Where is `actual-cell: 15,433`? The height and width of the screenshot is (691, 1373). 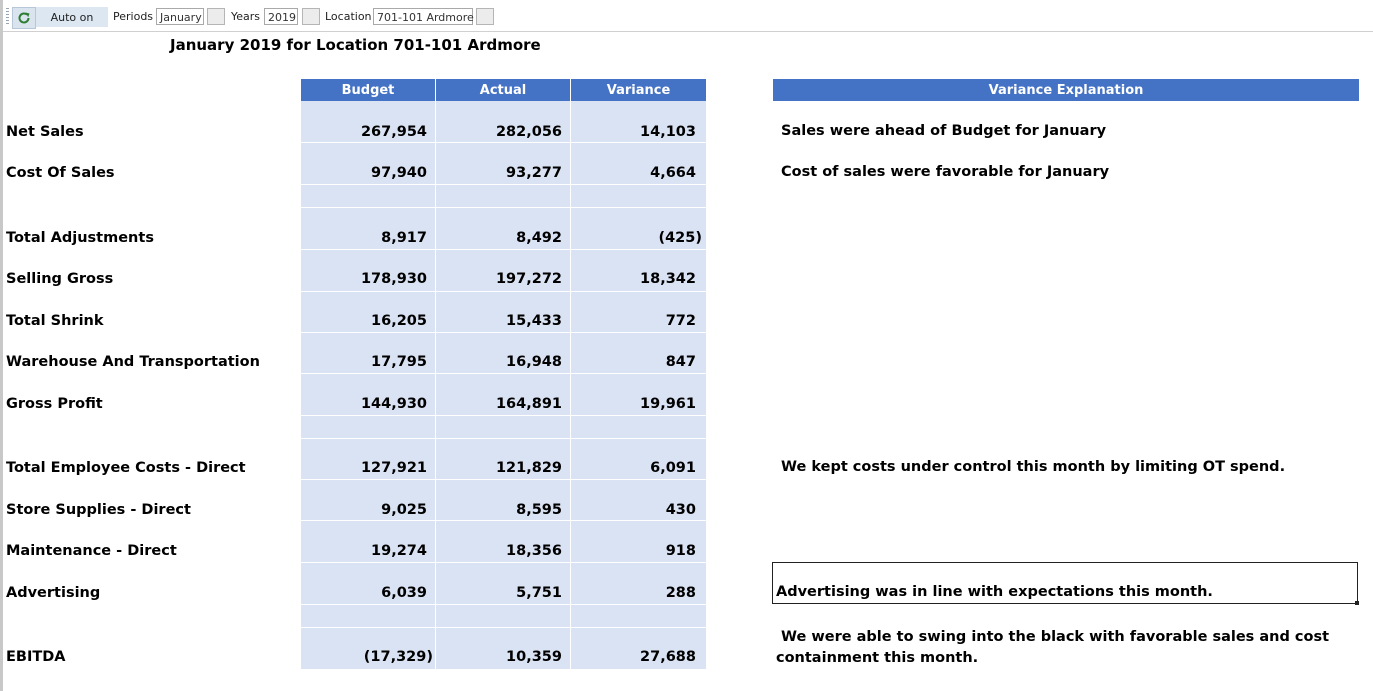
actual-cell: 15,433 is located at coordinates (534, 321).